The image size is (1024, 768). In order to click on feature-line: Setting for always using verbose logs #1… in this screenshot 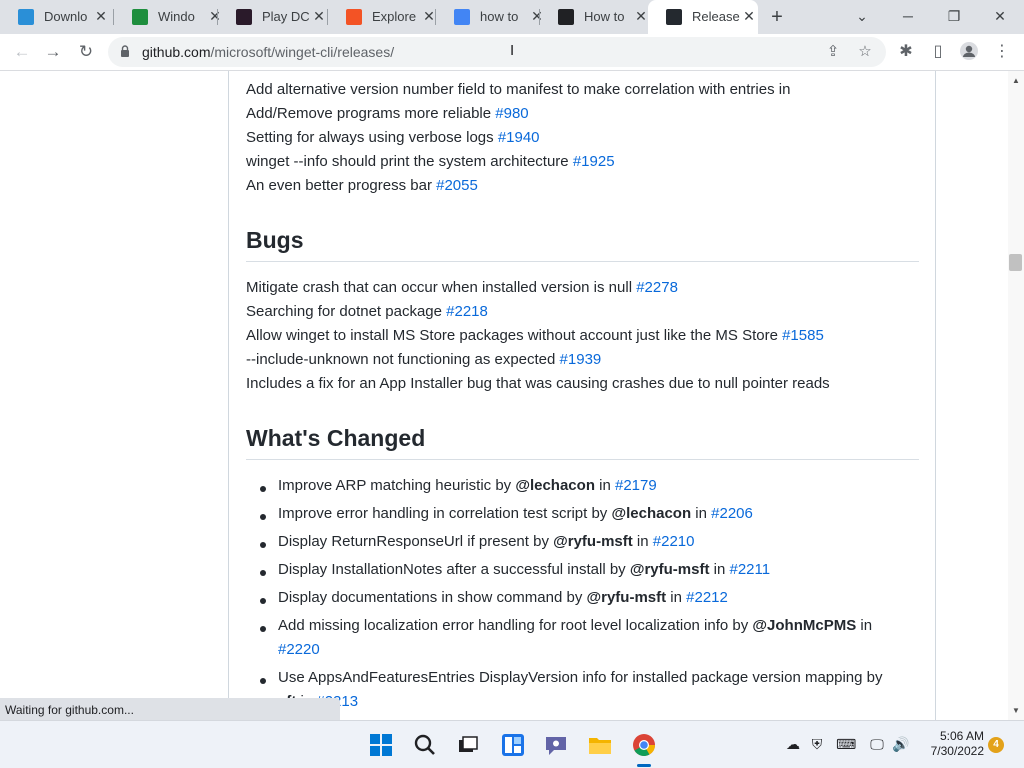, I will do `click(393, 137)`.